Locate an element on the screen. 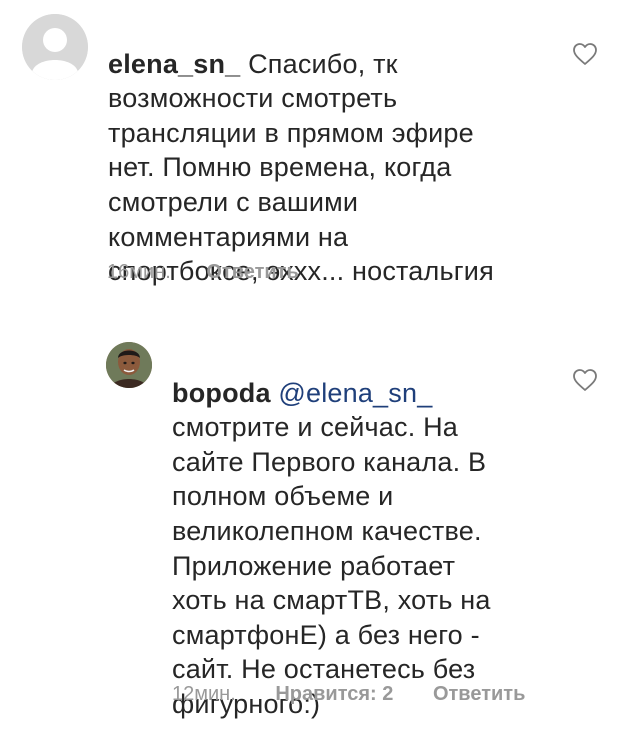 Image resolution: width=640 pixels, height=730 pixels. comment-timestamp: 12мин. is located at coordinates (204, 694).